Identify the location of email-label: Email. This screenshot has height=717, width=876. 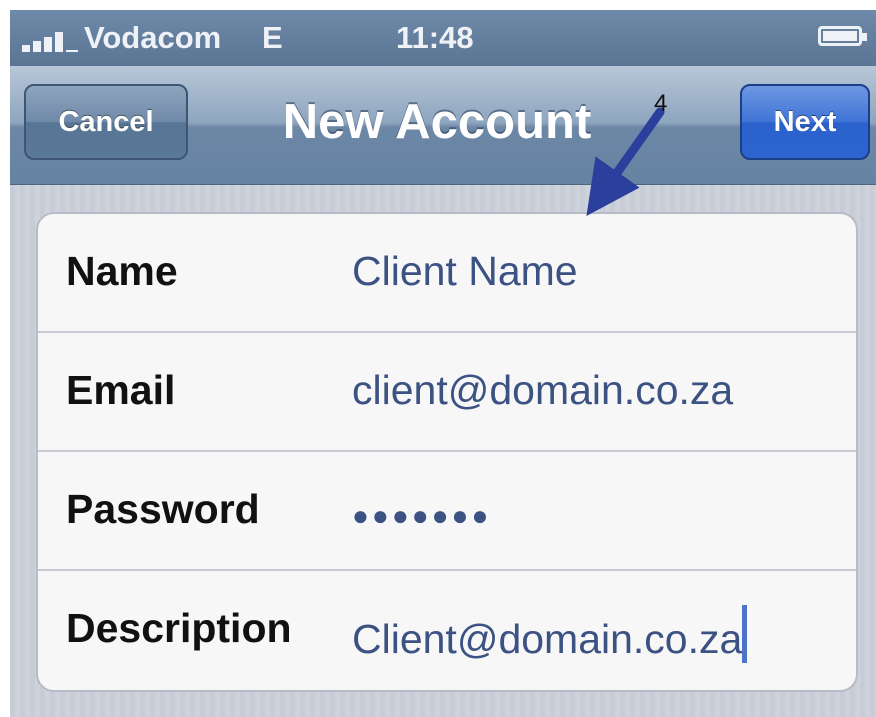
(121, 390).